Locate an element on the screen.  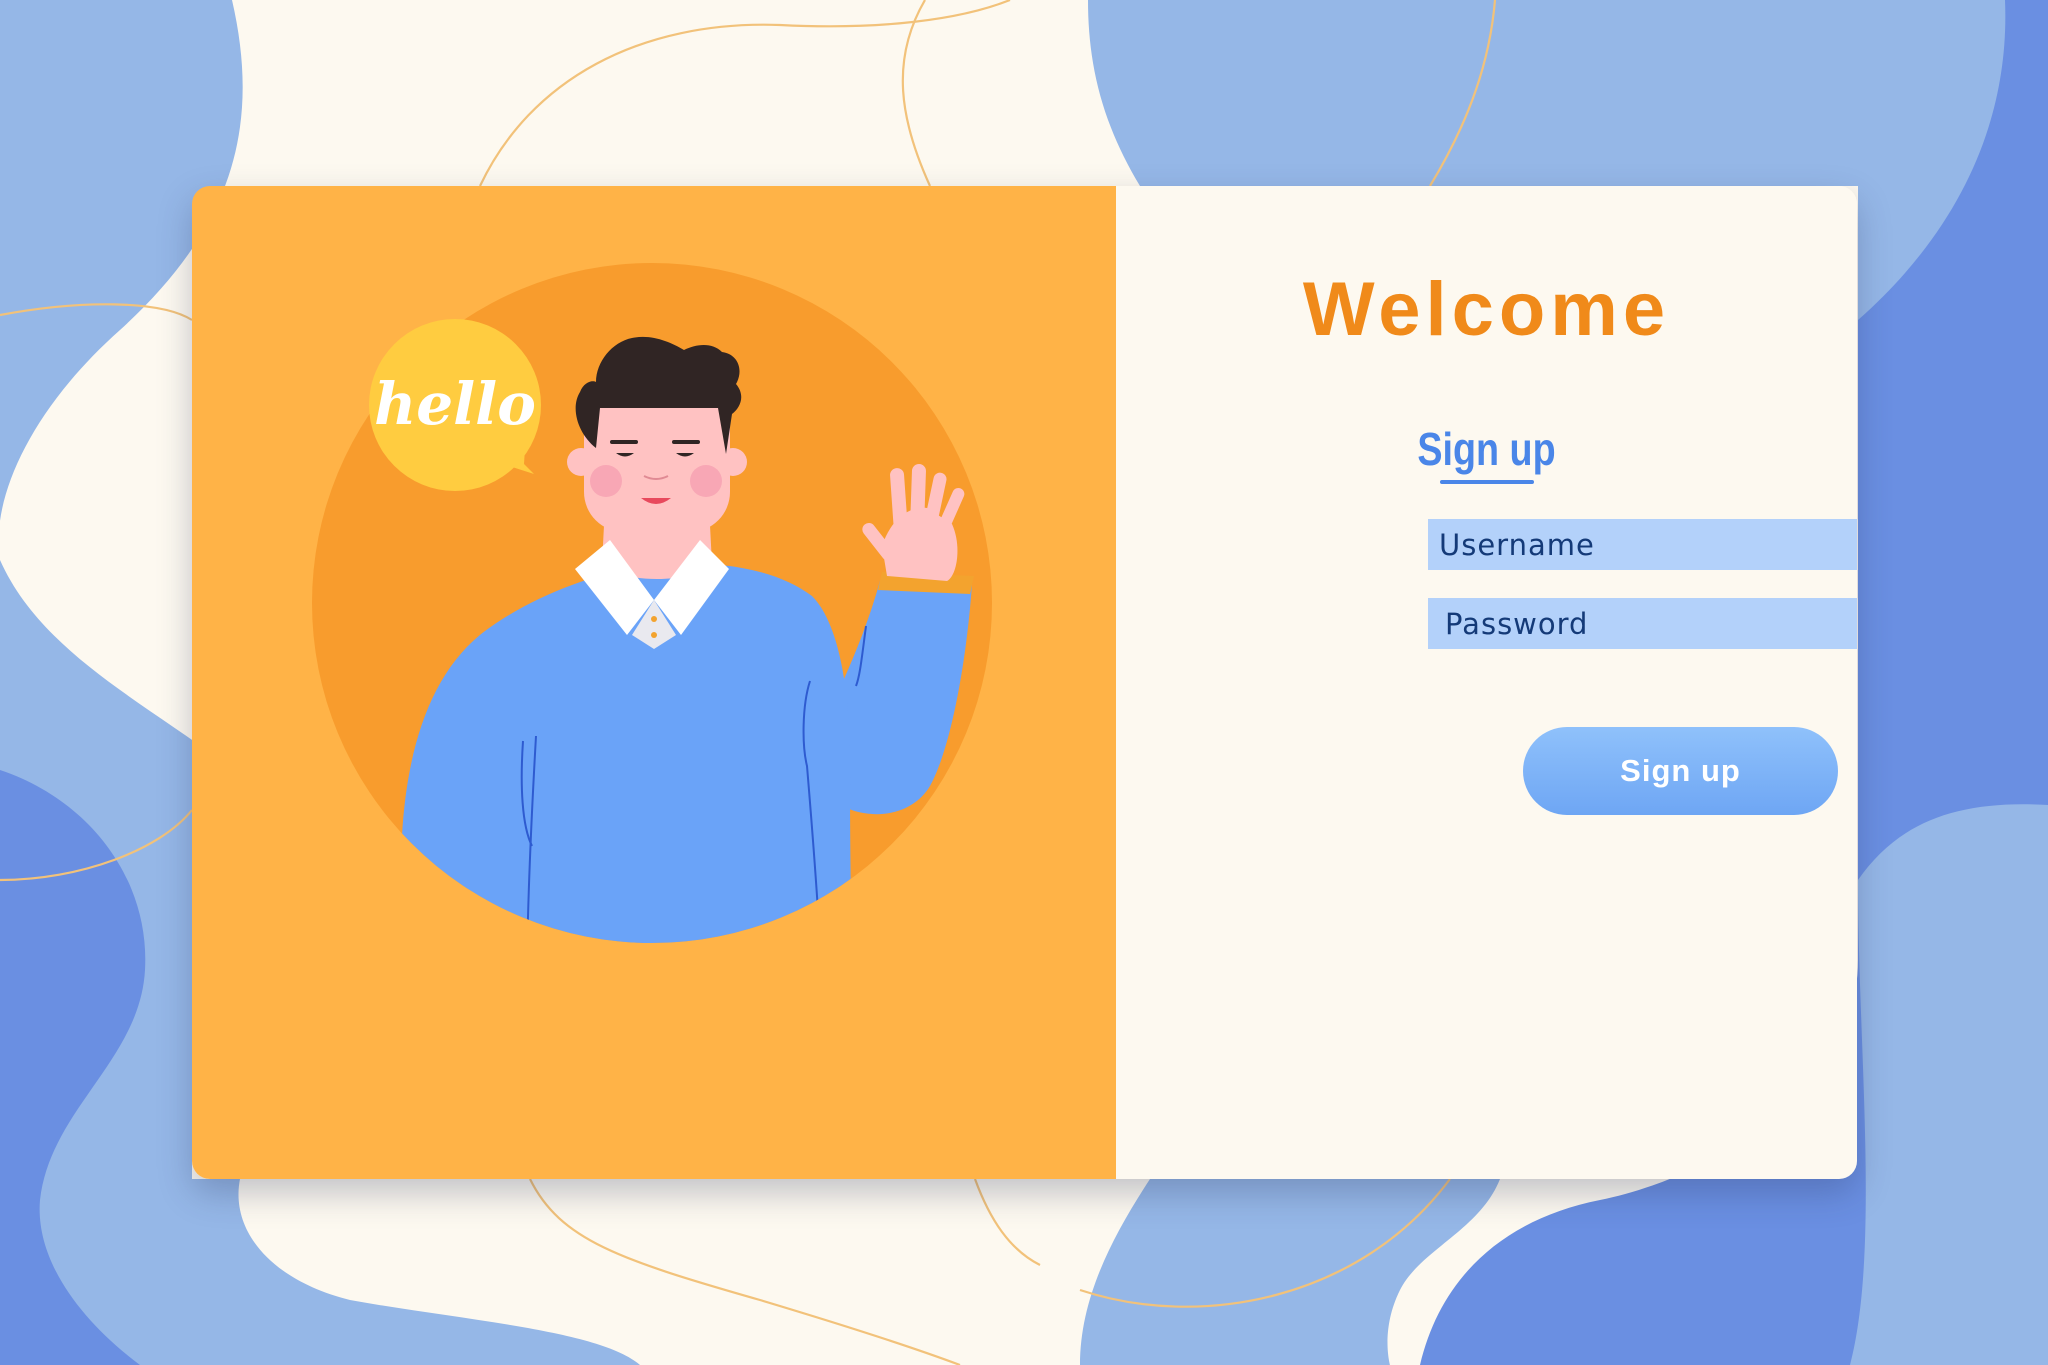
tab-sign-up: Sign up is located at coordinates (1487, 449).